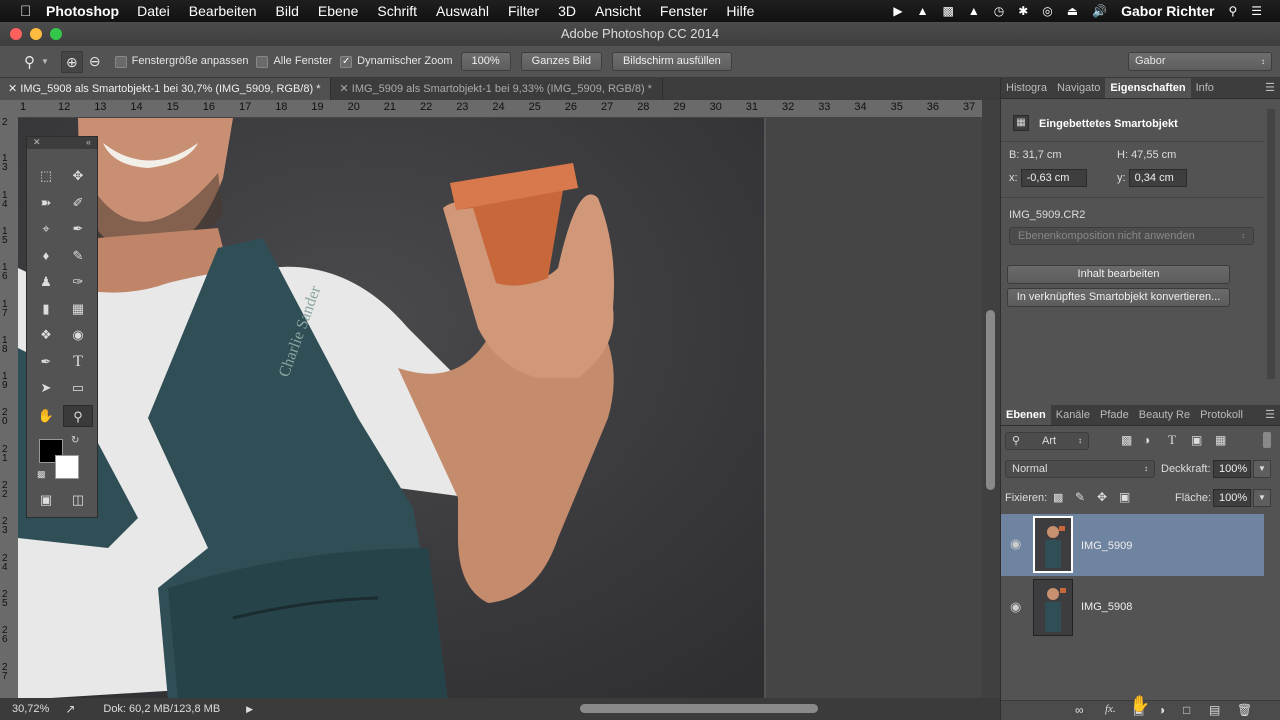  Describe the element at coordinates (46, 309) in the screenshot. I see `eraser-tool-icon: ▮` at that location.